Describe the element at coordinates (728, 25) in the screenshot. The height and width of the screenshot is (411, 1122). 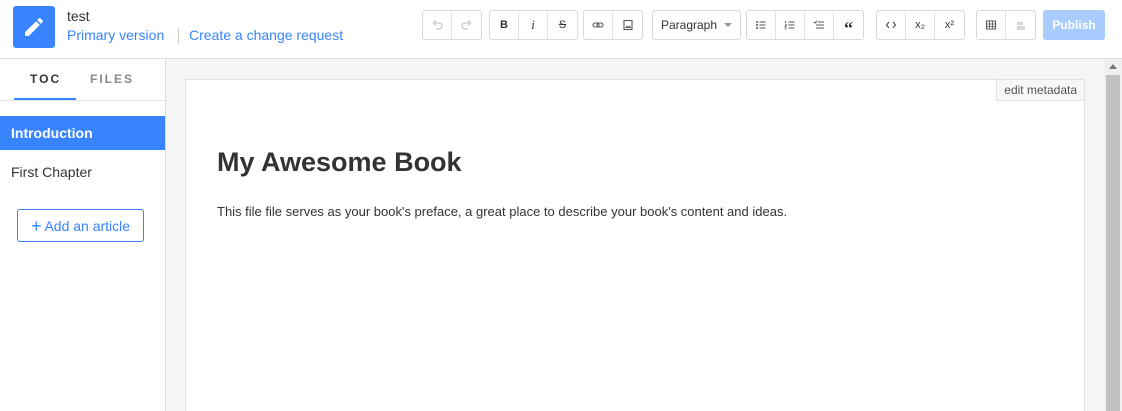
I see `chevron-down-icon` at that location.